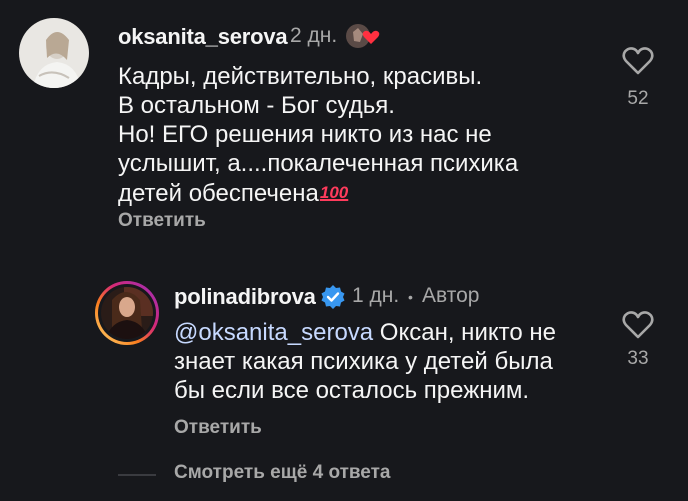 The width and height of the screenshot is (688, 501). I want to click on reply-line: Оксан, никто не, so click(464, 332).